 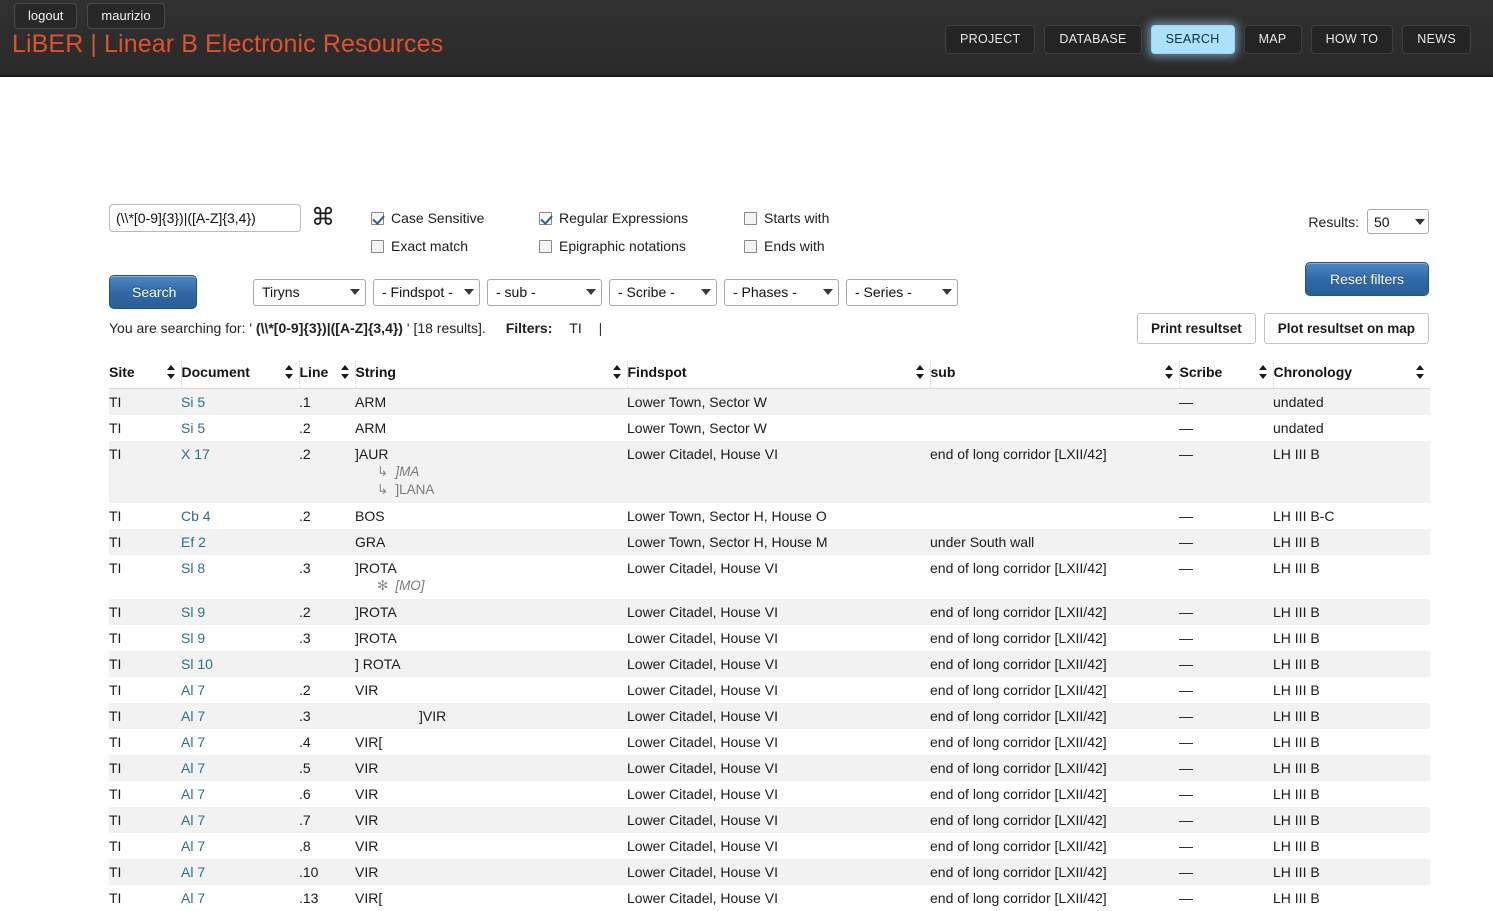 What do you see at coordinates (1352, 39) in the screenshot?
I see `nav-item-how-to: HOW TO` at bounding box center [1352, 39].